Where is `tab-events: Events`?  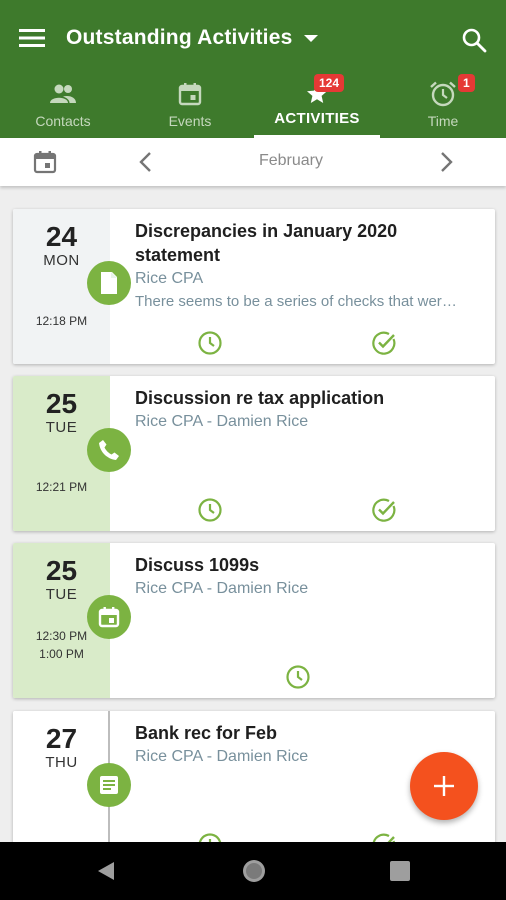
tab-events: Events is located at coordinates (190, 107).